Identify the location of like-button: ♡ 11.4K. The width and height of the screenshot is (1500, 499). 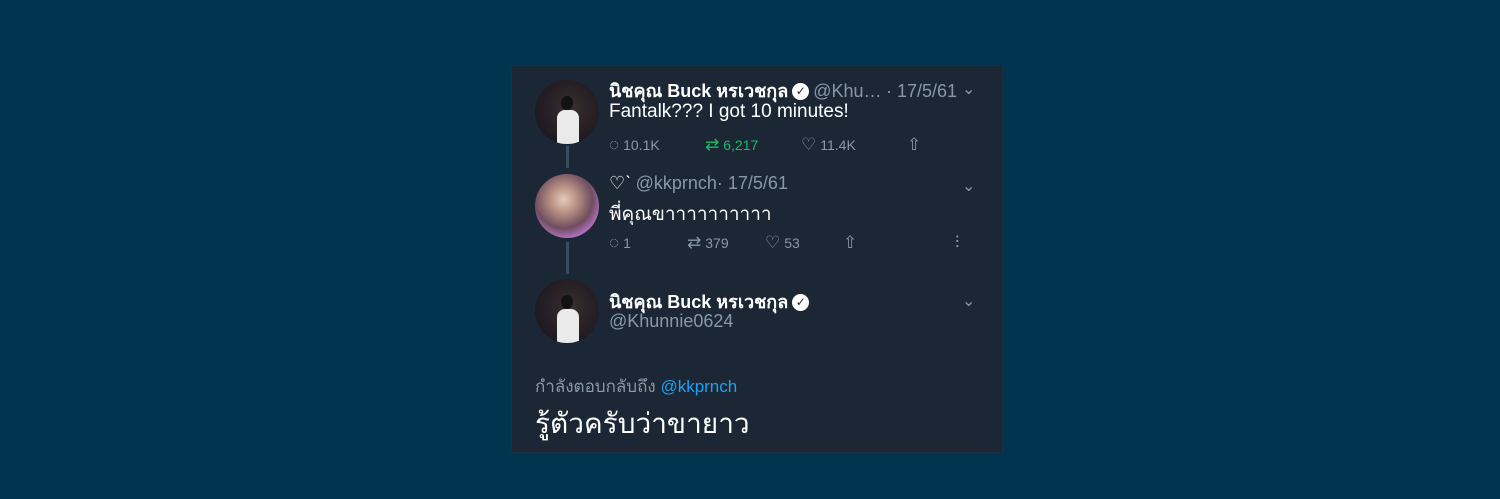
(854, 144).